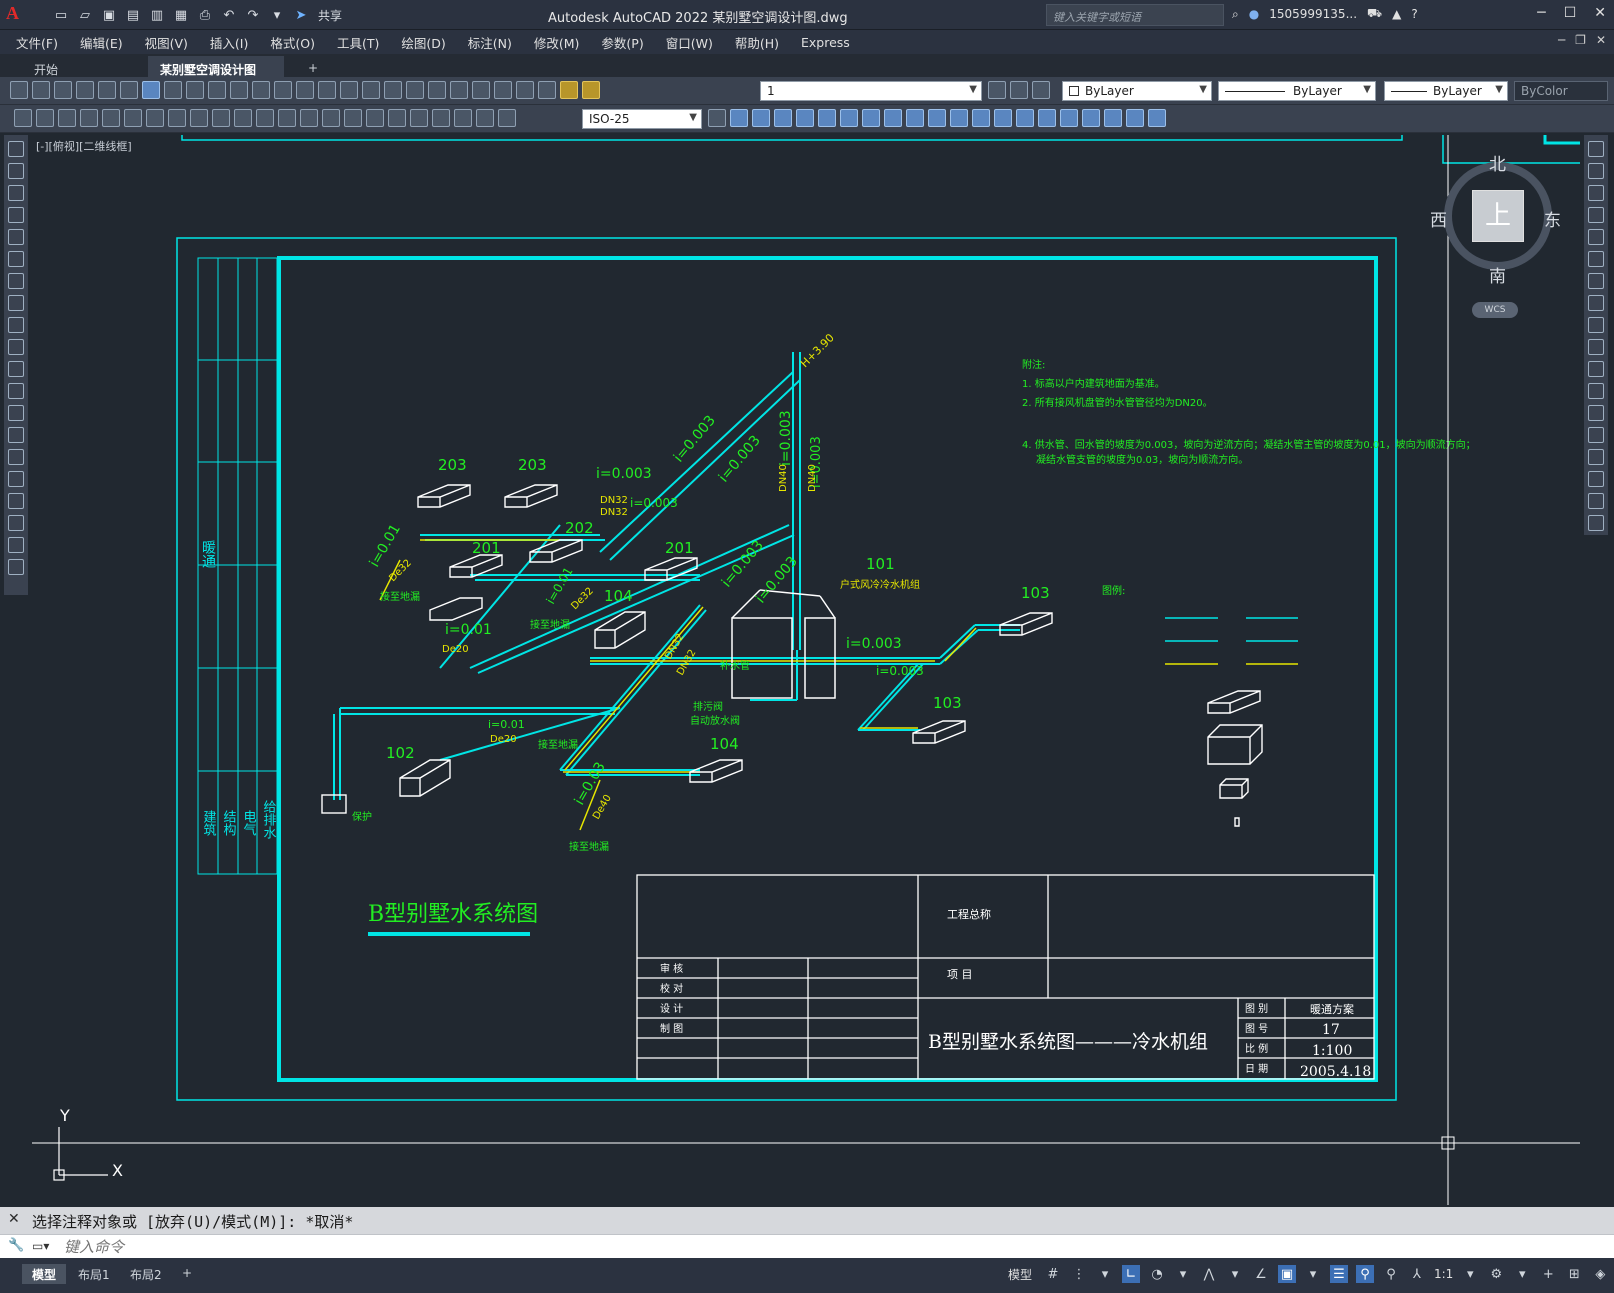  I want to click on menu-tools: 工具(T), so click(358, 42).